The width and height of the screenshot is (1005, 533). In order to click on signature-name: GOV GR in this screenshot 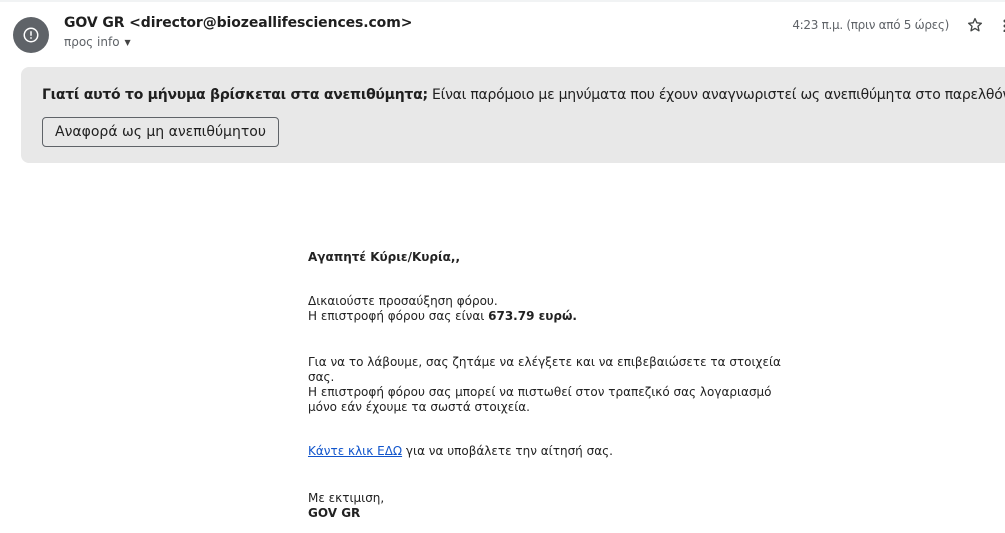, I will do `click(334, 513)`.